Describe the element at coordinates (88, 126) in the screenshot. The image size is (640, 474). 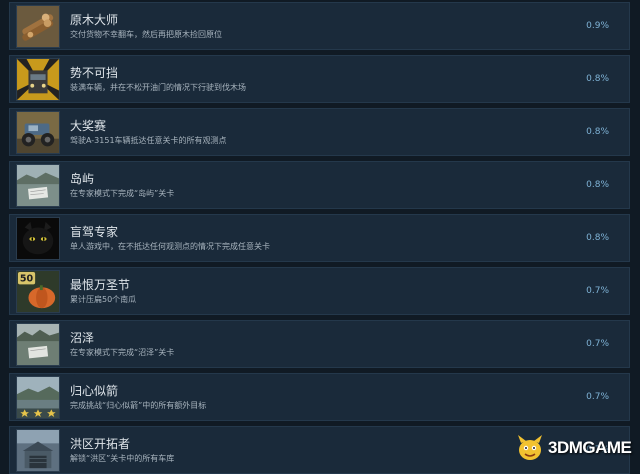
I see `achievement-name: 大奖赛` at that location.